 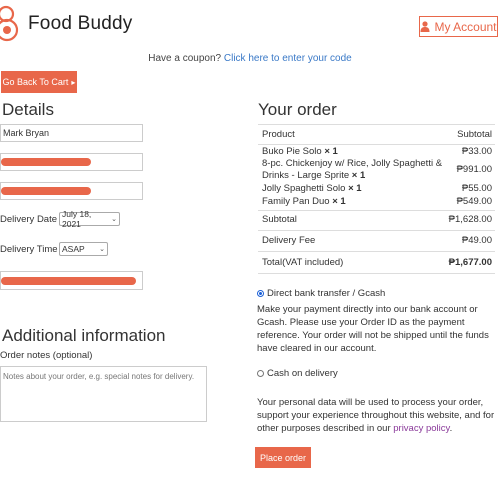 I want to click on chevron-right-icon: ▸, so click(x=73, y=82).